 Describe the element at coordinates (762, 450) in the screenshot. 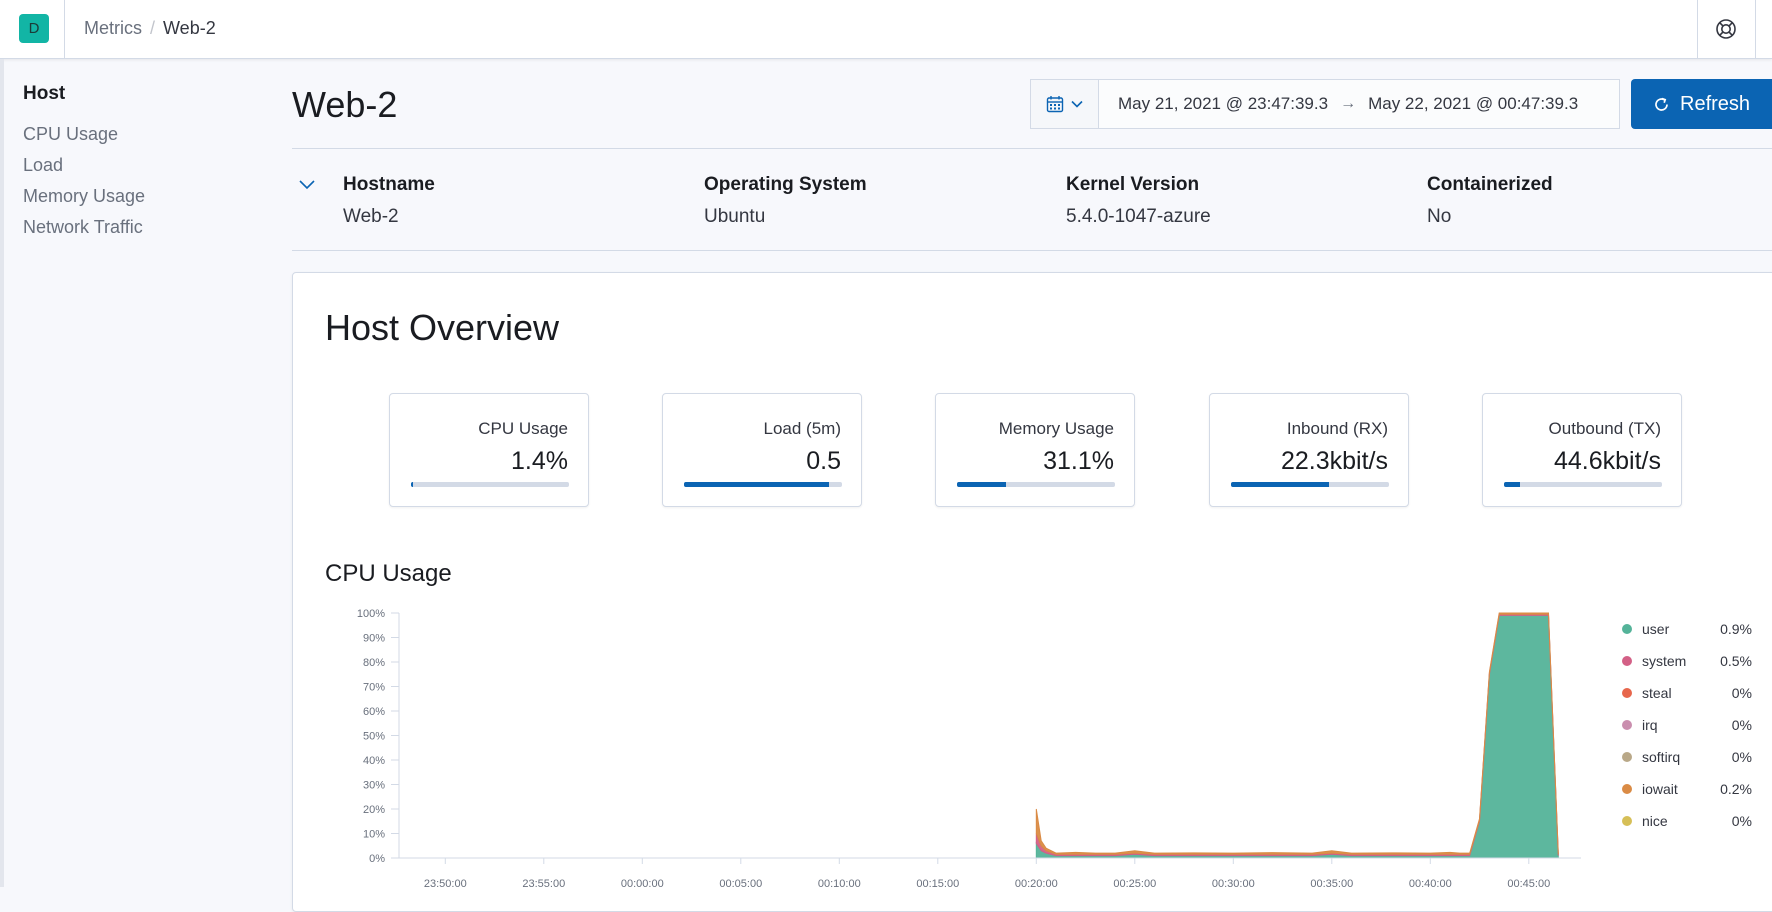

I see `stat-card-load: Load (5m) 0.5` at that location.